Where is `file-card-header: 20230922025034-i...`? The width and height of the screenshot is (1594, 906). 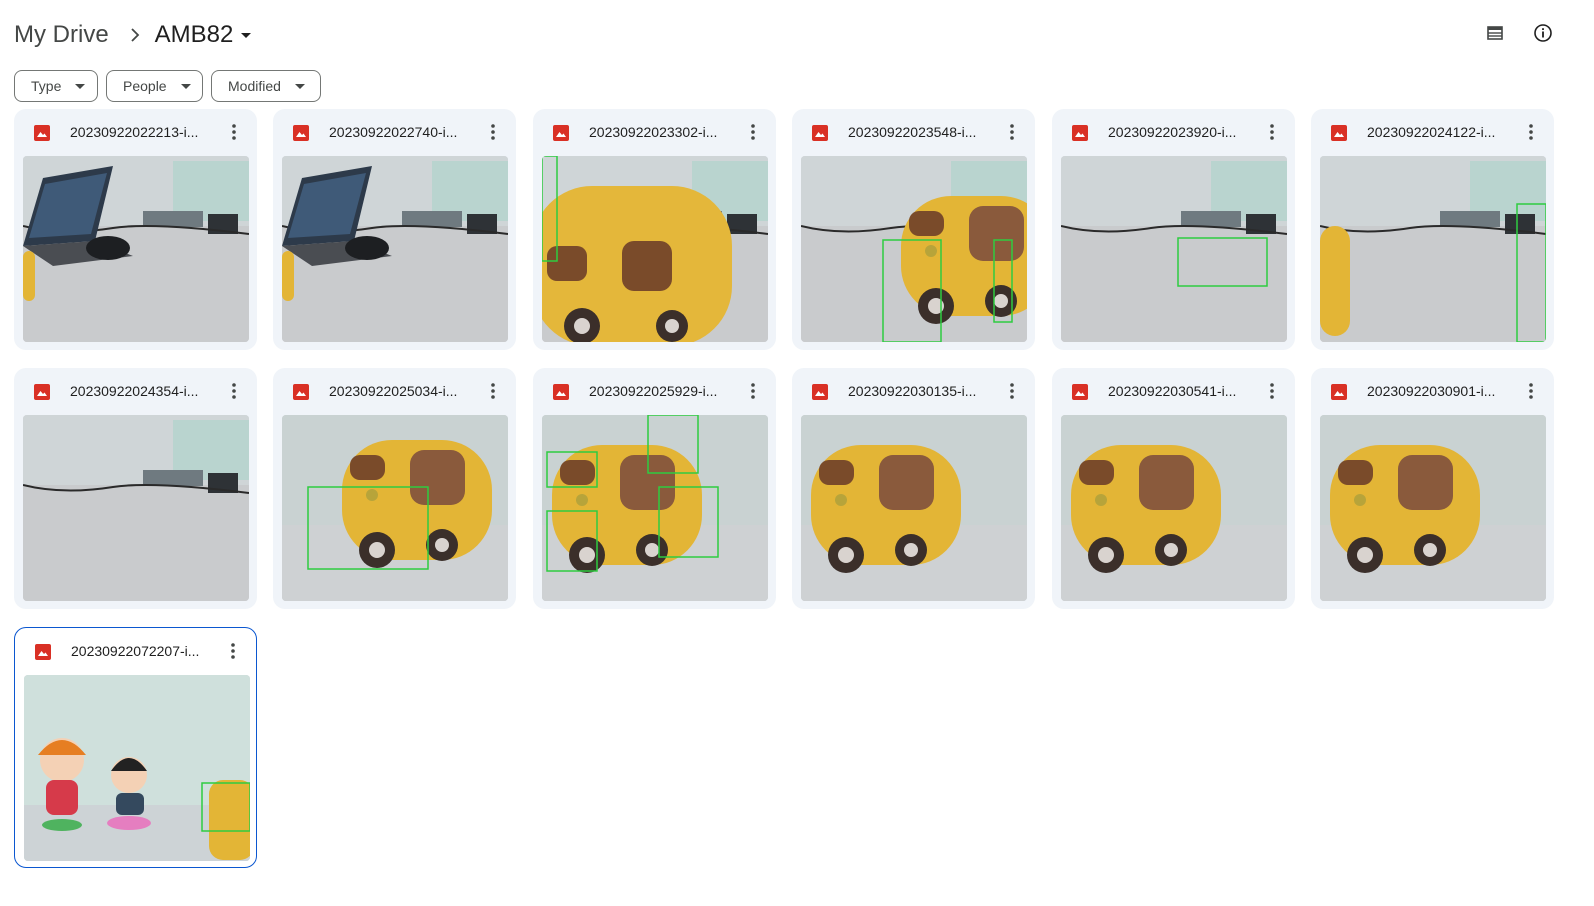
file-card-header: 20230922025034-i... is located at coordinates (394, 391).